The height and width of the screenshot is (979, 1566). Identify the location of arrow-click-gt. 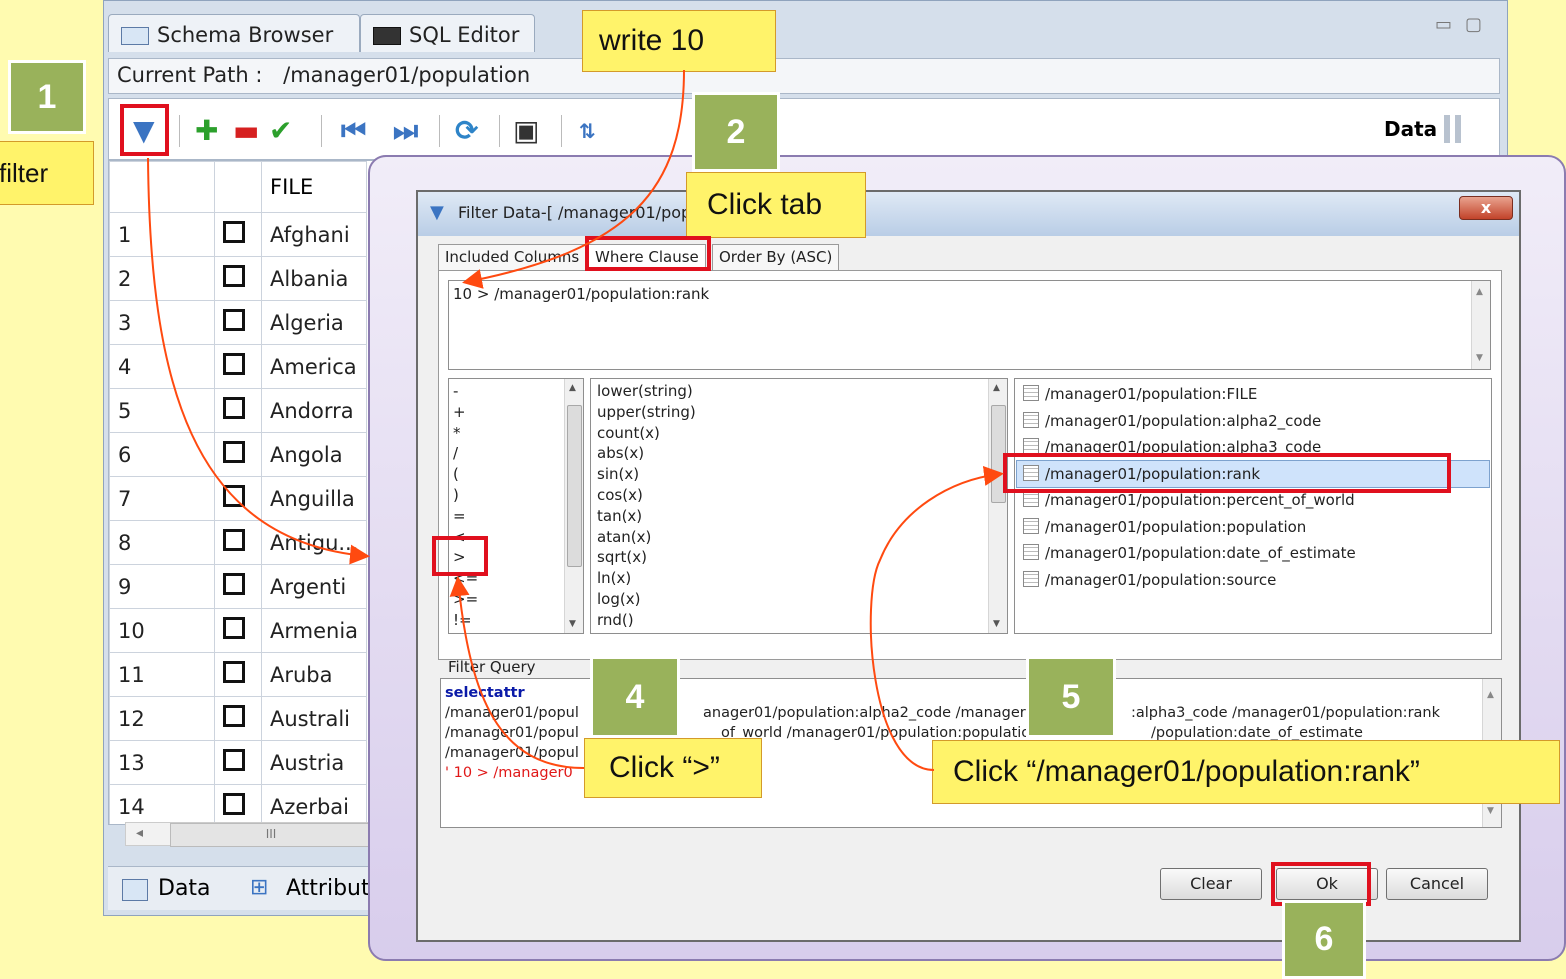
(517, 672).